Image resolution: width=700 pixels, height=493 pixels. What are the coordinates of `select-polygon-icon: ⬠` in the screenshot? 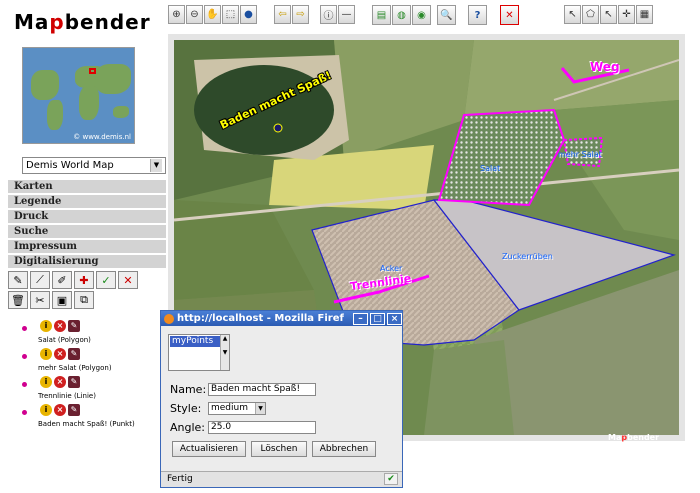 It's located at (590, 14).